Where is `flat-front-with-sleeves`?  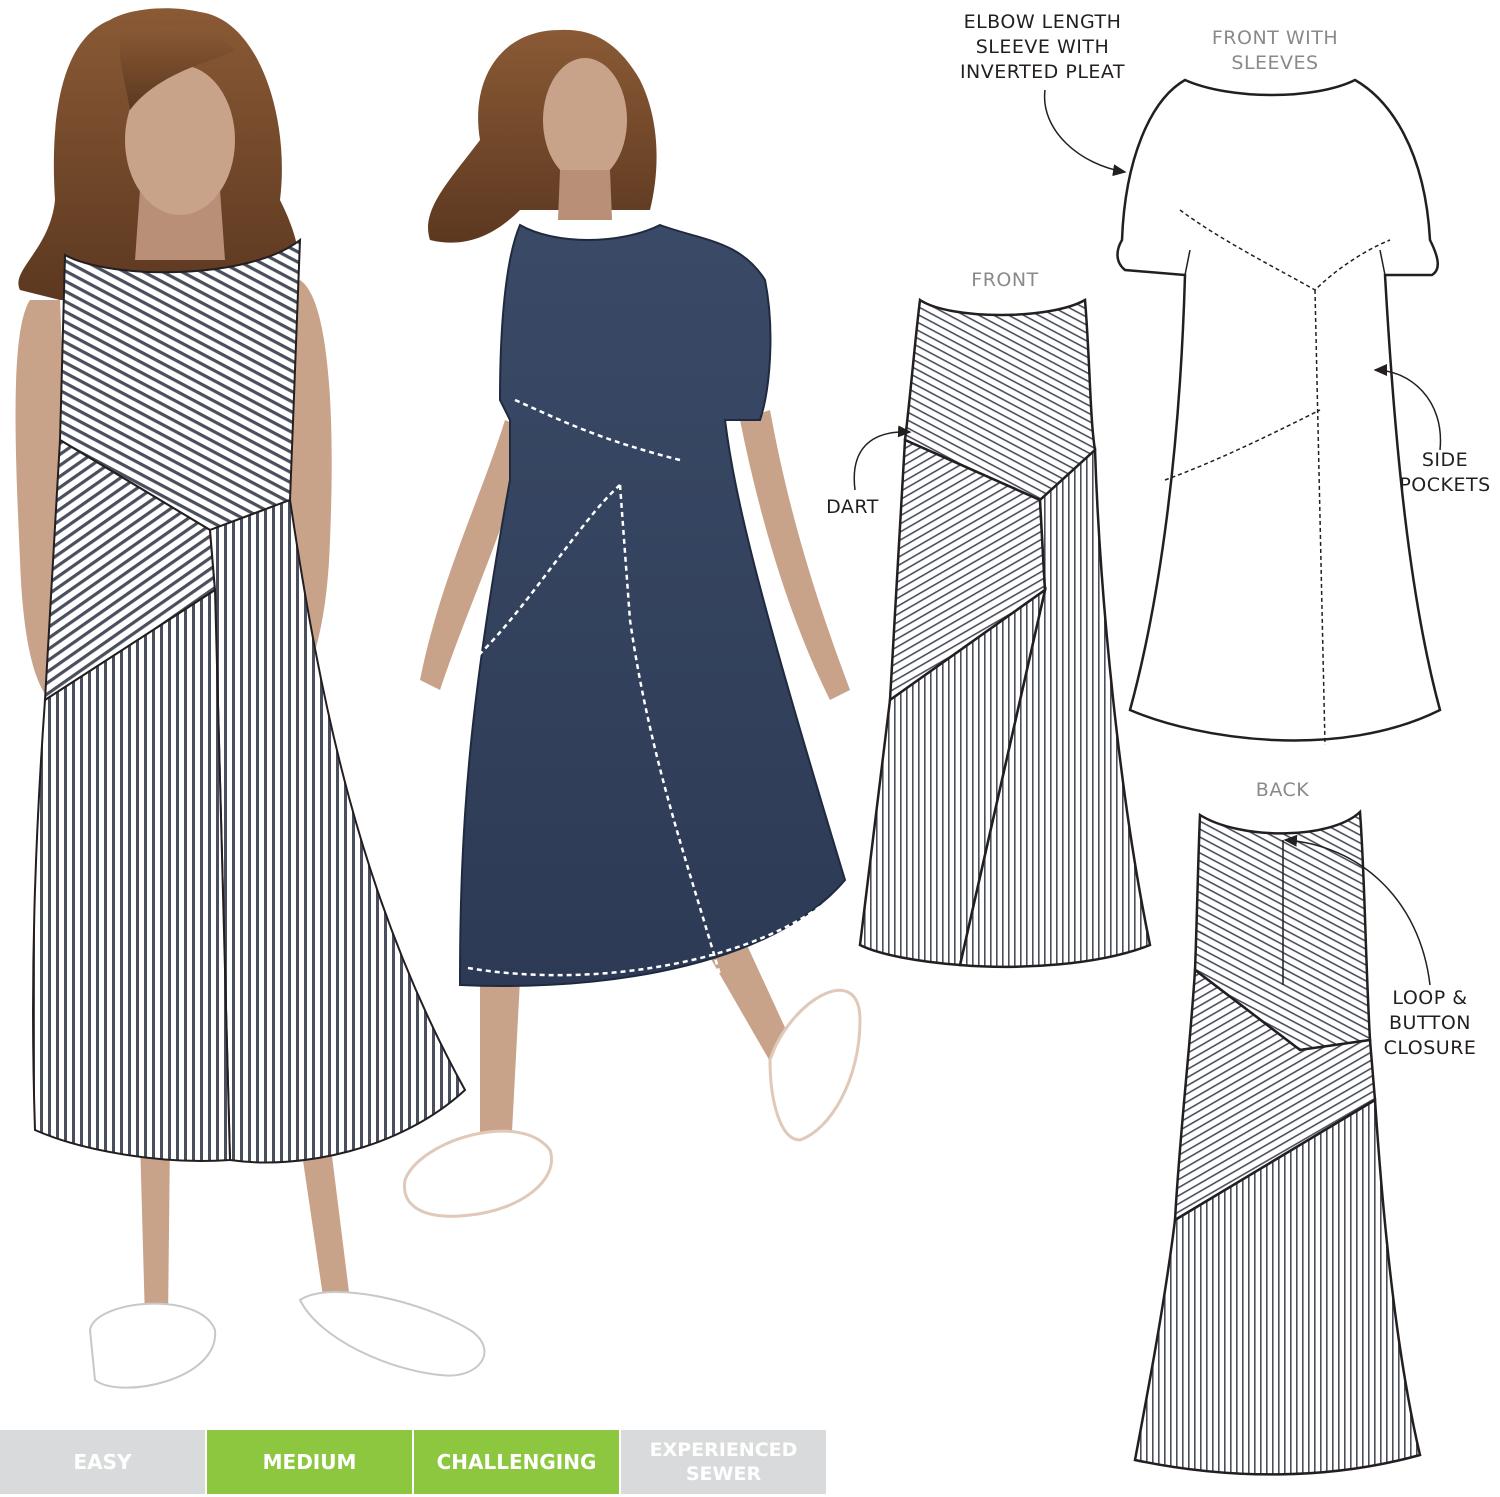
flat-front-with-sleeves is located at coordinates (1279, 412).